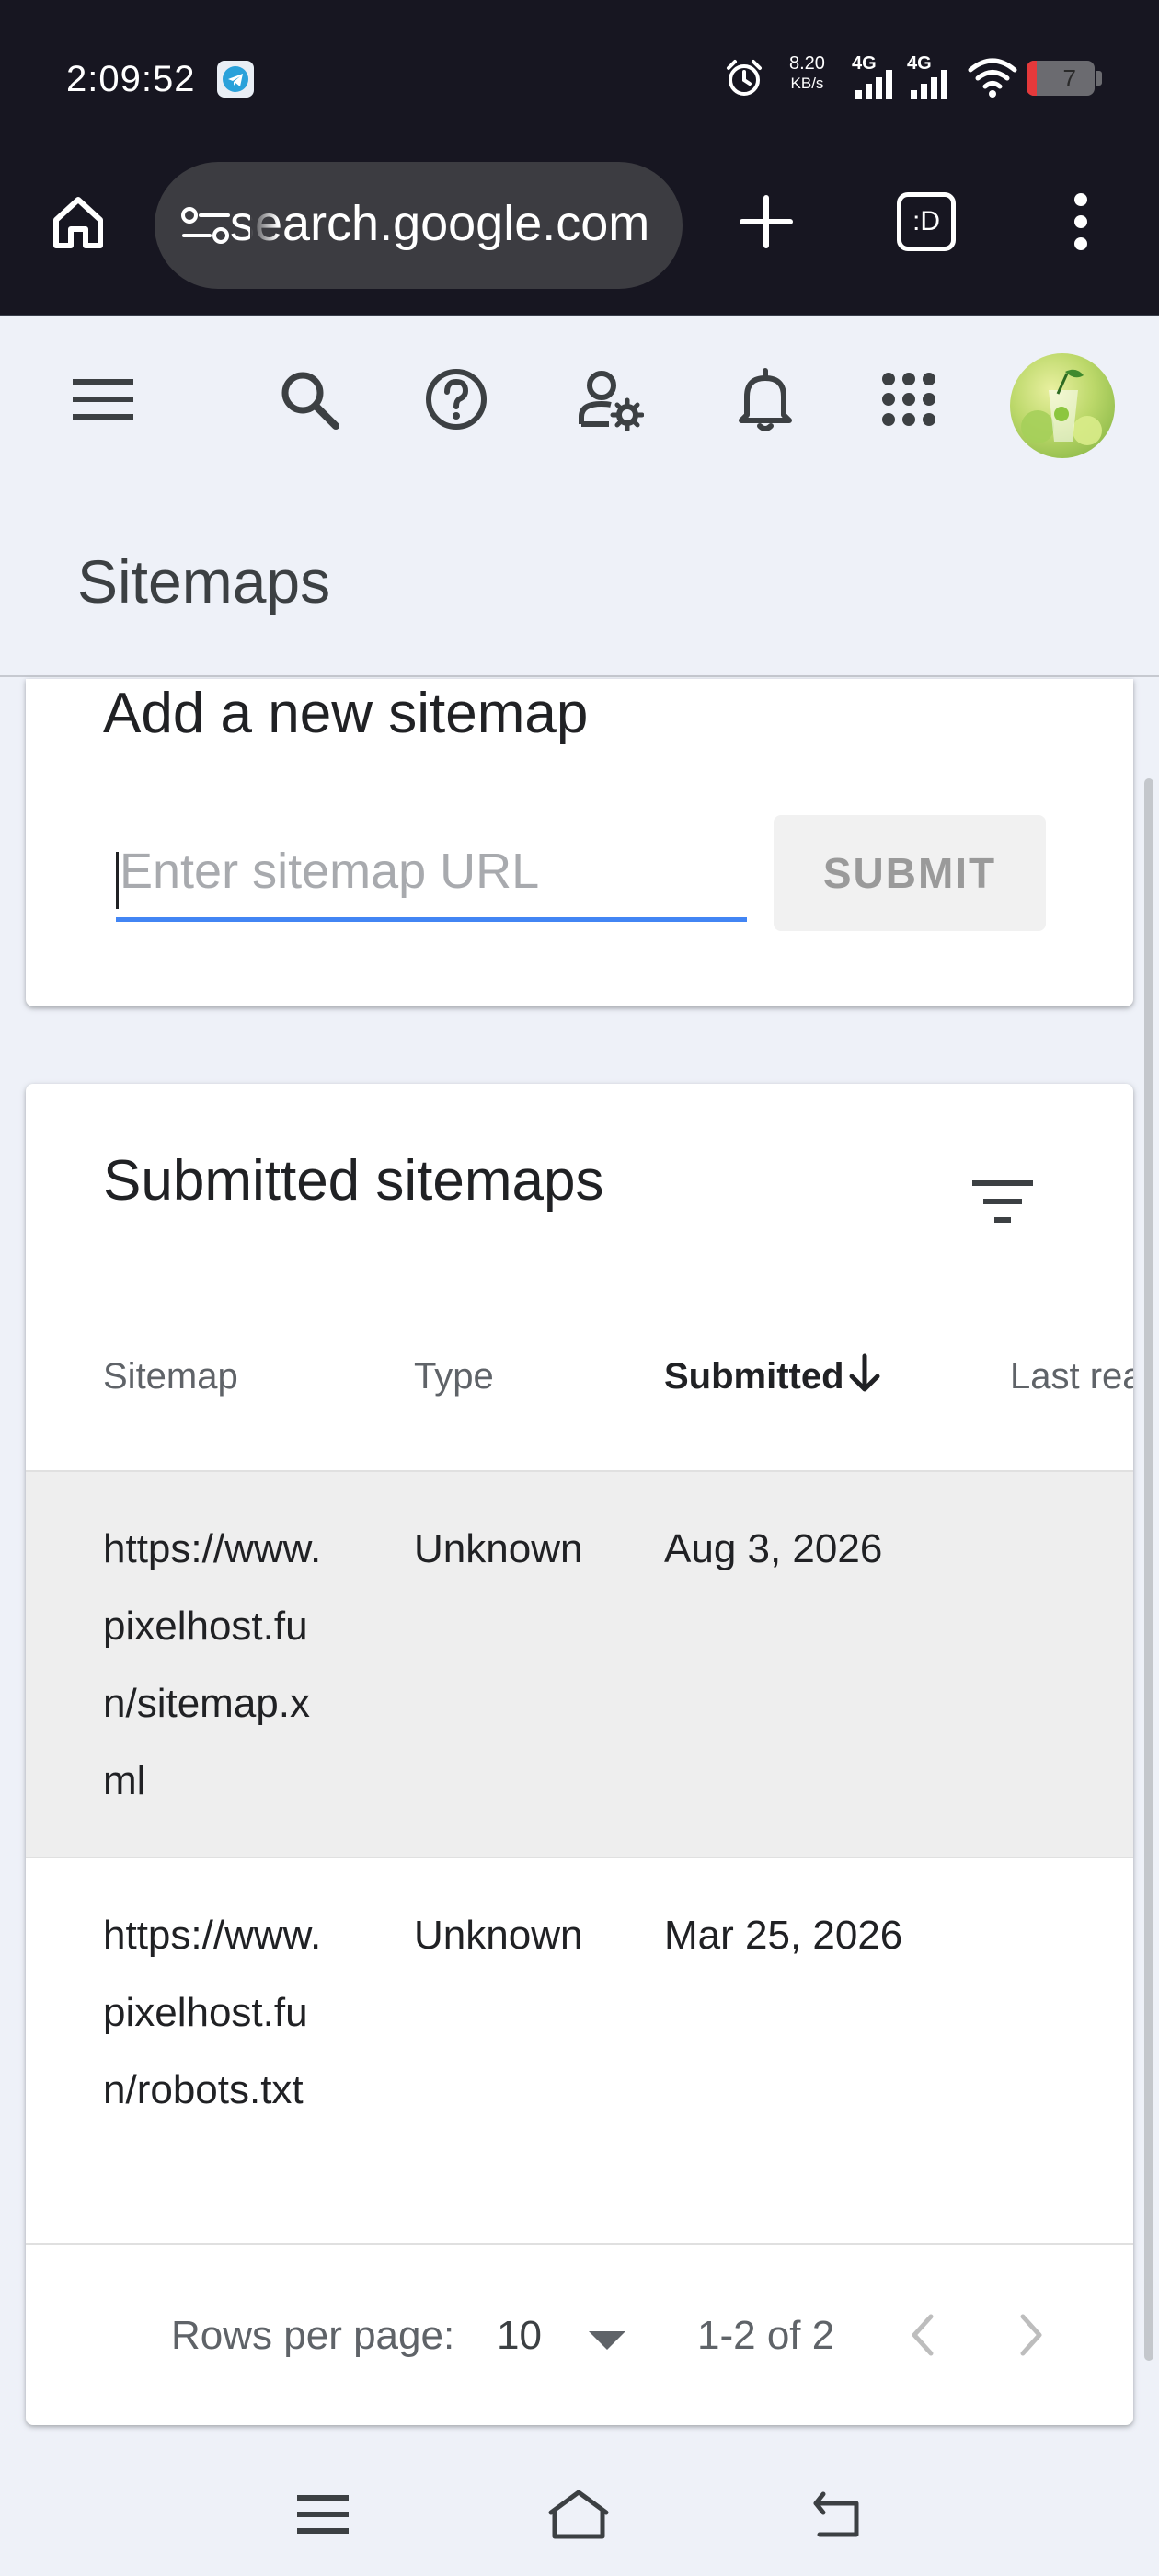 The width and height of the screenshot is (1159, 2576). Describe the element at coordinates (579, 78) in the screenshot. I see `status-bar: 2:09:52 8.20 KB/s 4G 4G 7` at that location.